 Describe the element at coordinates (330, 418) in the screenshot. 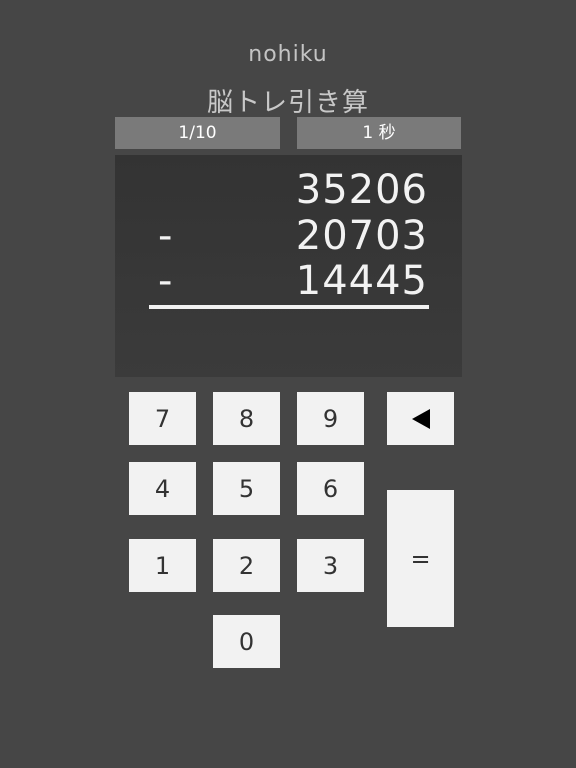

I see `key-9: 9` at that location.